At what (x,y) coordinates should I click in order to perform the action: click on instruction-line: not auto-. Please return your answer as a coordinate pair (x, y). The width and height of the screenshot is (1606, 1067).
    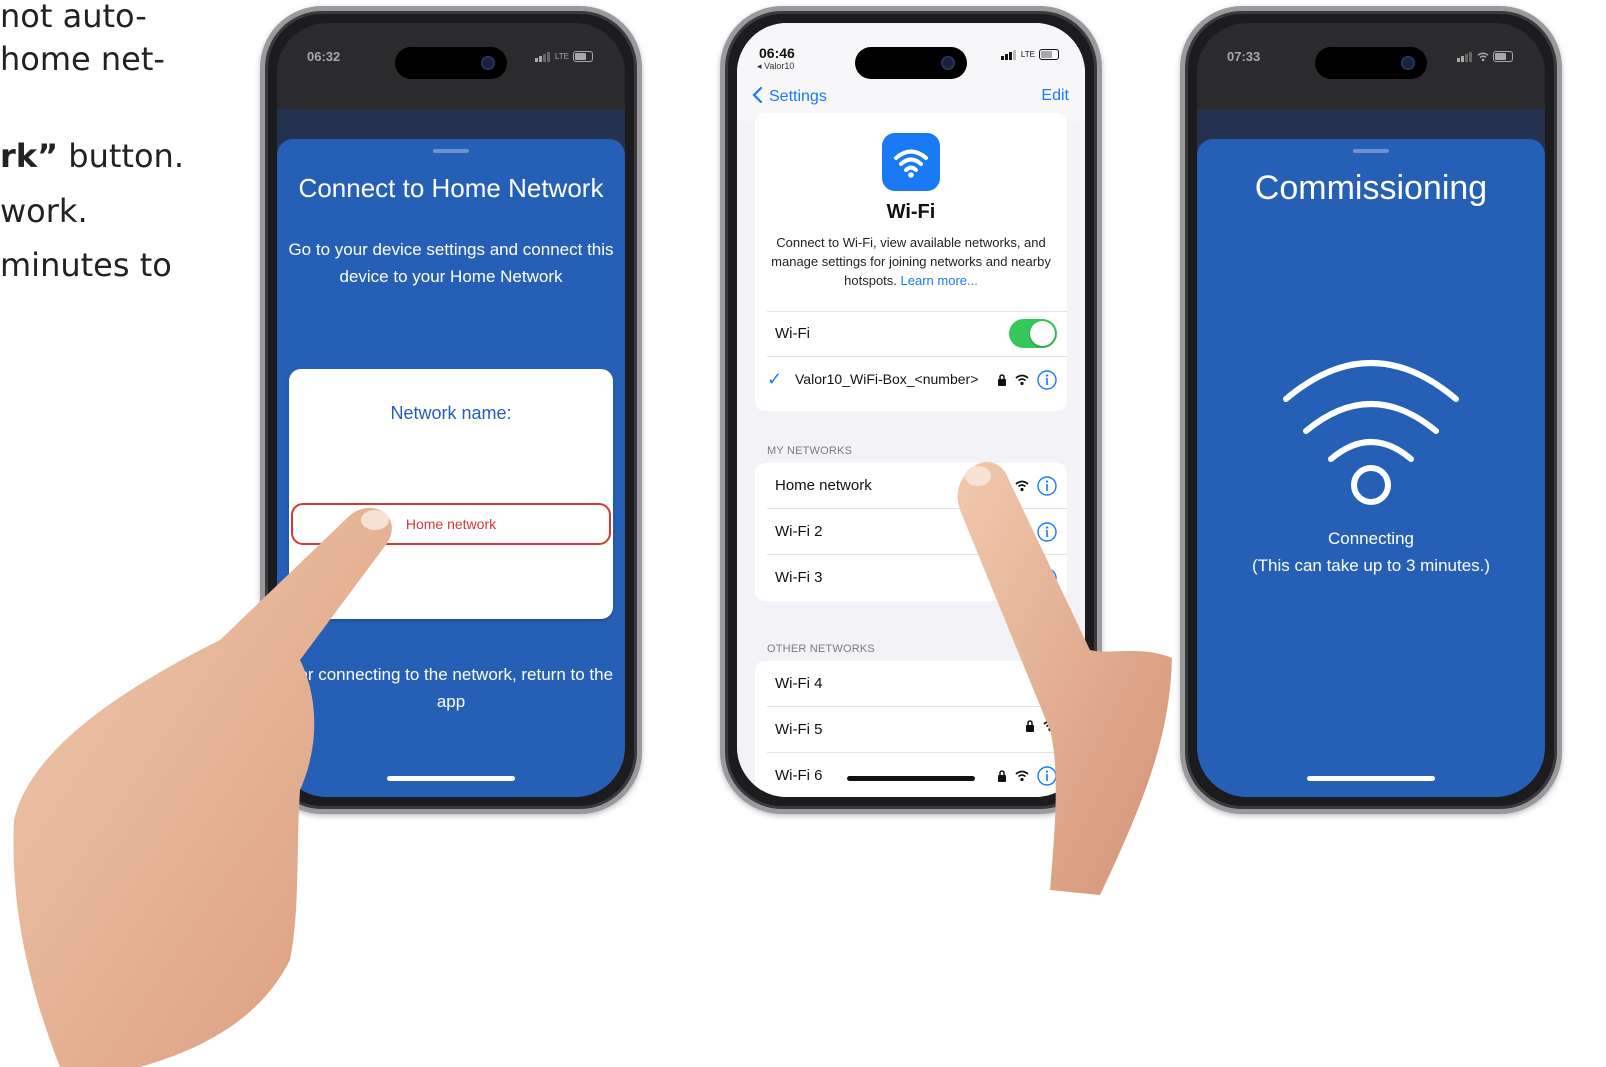
    Looking at the image, I should click on (73, 17).